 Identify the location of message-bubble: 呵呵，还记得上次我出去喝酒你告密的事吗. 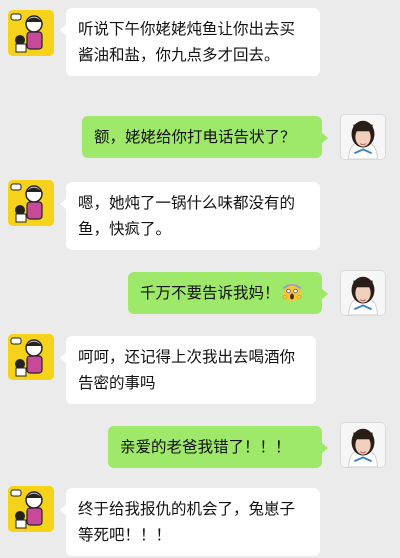
(188, 370).